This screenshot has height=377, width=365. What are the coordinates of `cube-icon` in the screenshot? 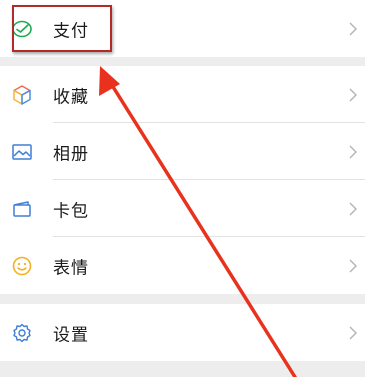 It's located at (22, 94).